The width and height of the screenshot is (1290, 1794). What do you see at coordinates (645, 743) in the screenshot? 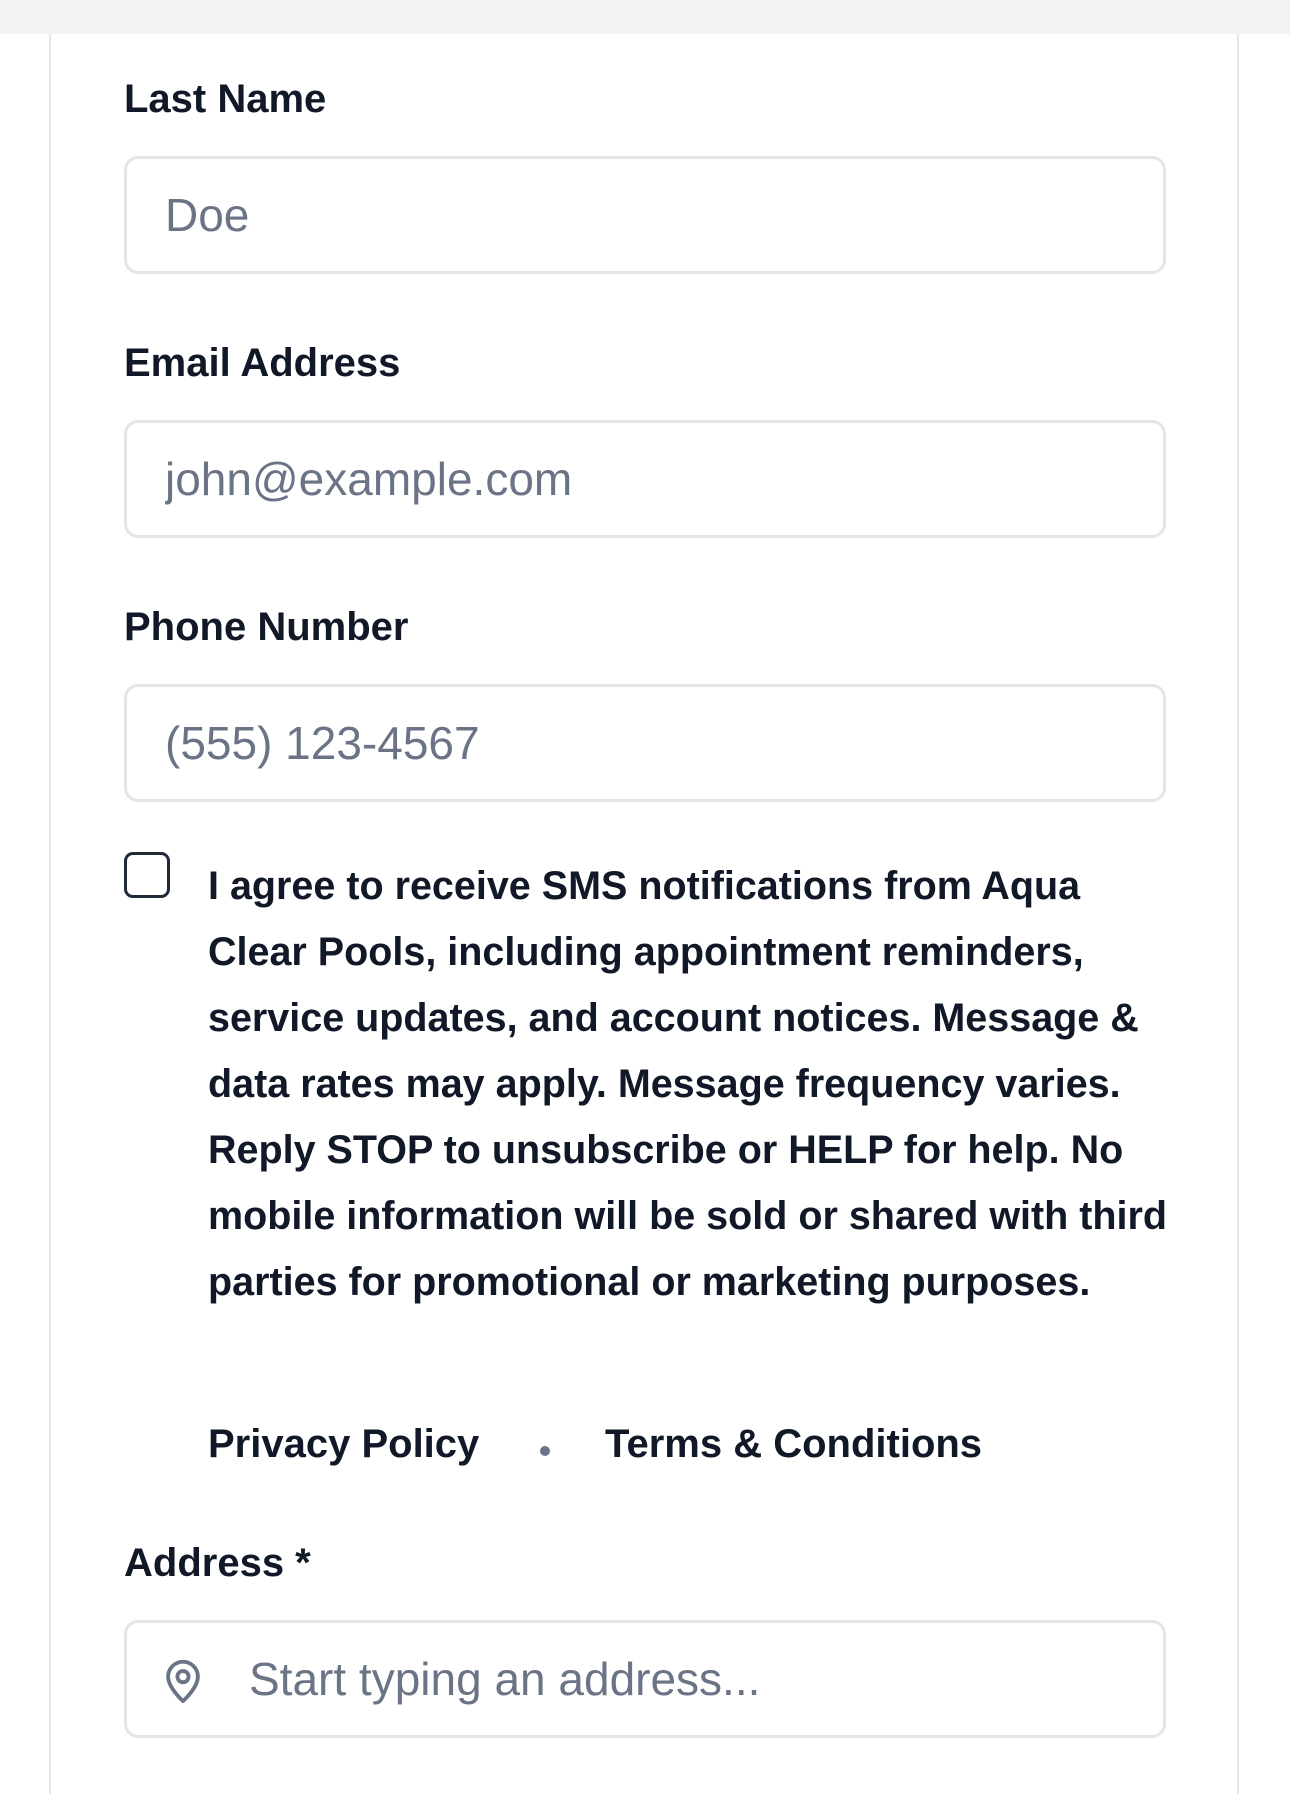
I see `phone-input` at bounding box center [645, 743].